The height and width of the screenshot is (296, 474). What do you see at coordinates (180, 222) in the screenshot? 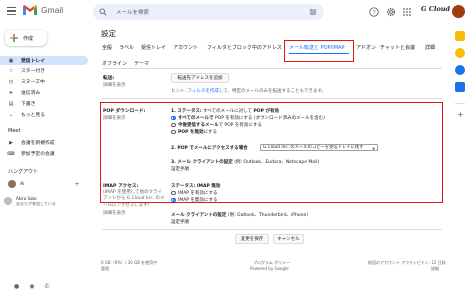
I see `imap-setup-instructions-link: 設定手順` at bounding box center [180, 222].